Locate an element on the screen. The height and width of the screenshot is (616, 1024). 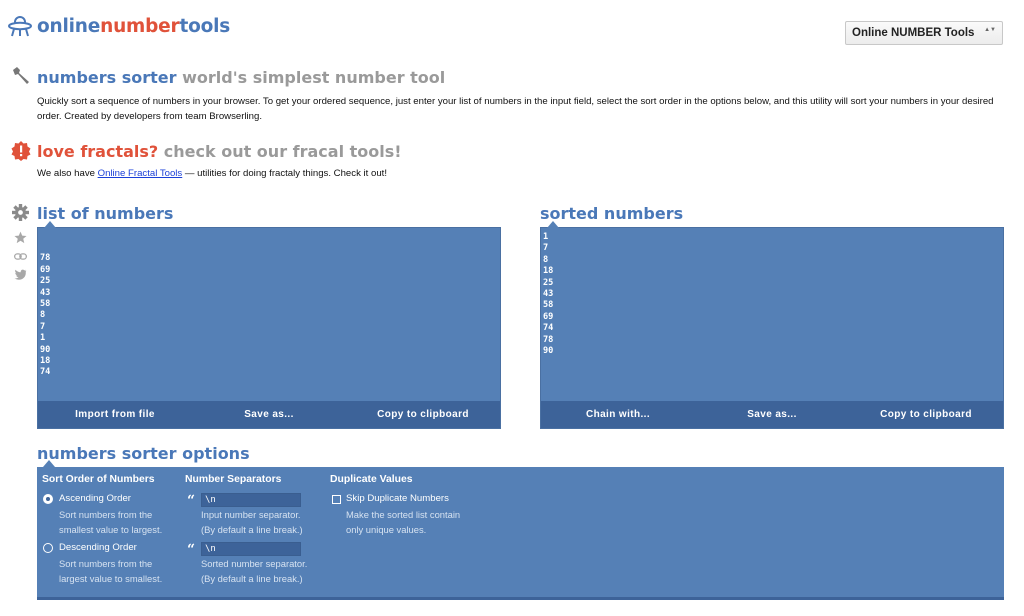
skip-duplicates-label: Skip Duplicate Numbers is located at coordinates (397, 498).